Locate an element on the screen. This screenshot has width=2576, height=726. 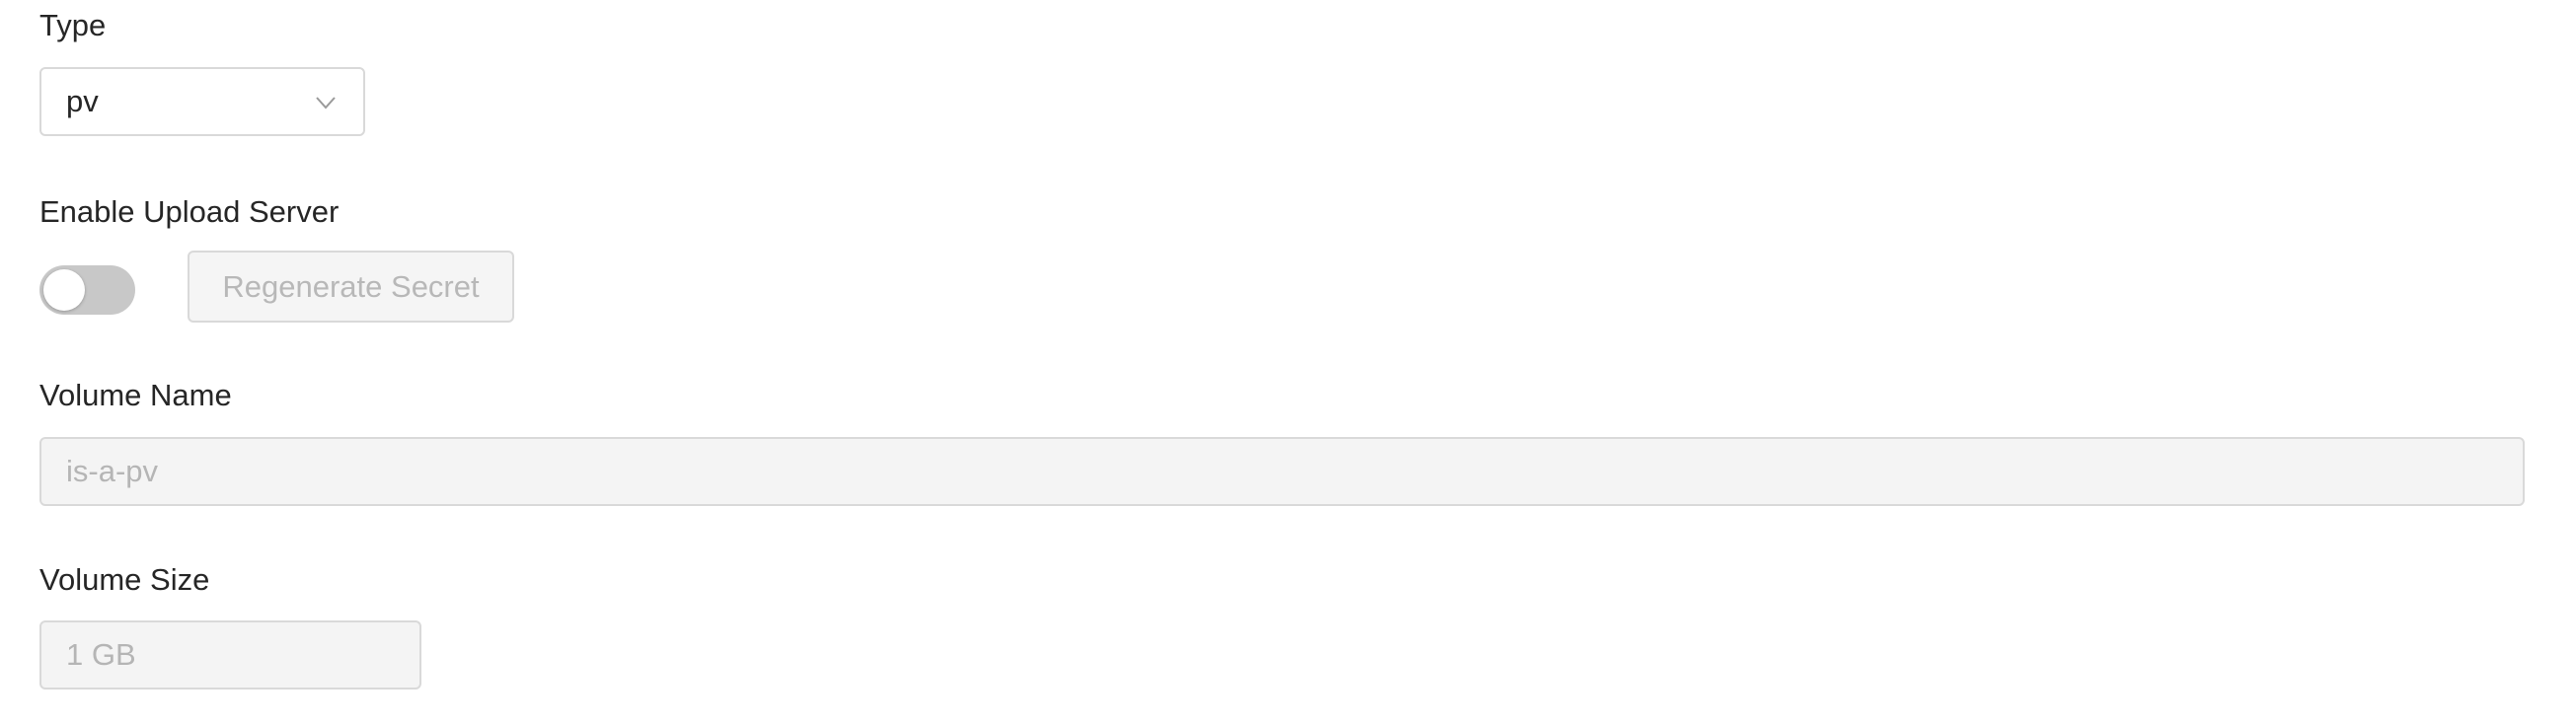
type-label: Type is located at coordinates (73, 25).